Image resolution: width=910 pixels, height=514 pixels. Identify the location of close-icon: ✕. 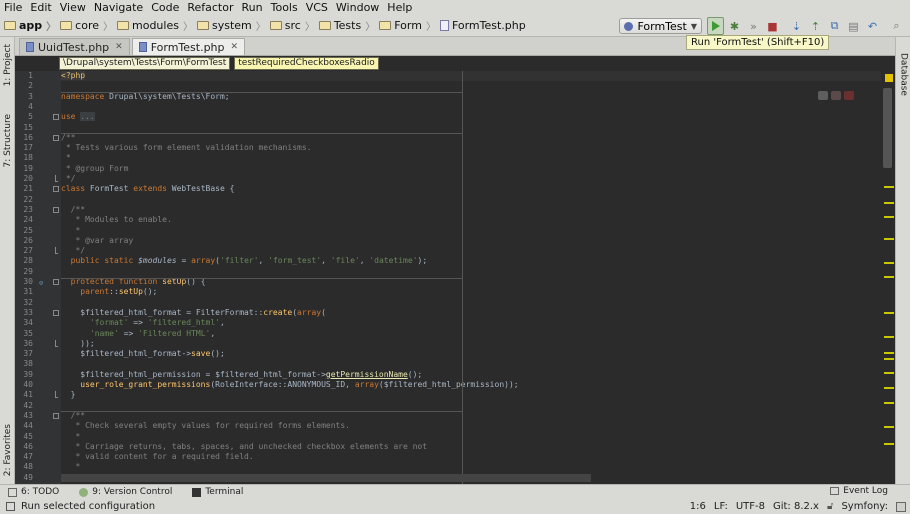
(119, 47).